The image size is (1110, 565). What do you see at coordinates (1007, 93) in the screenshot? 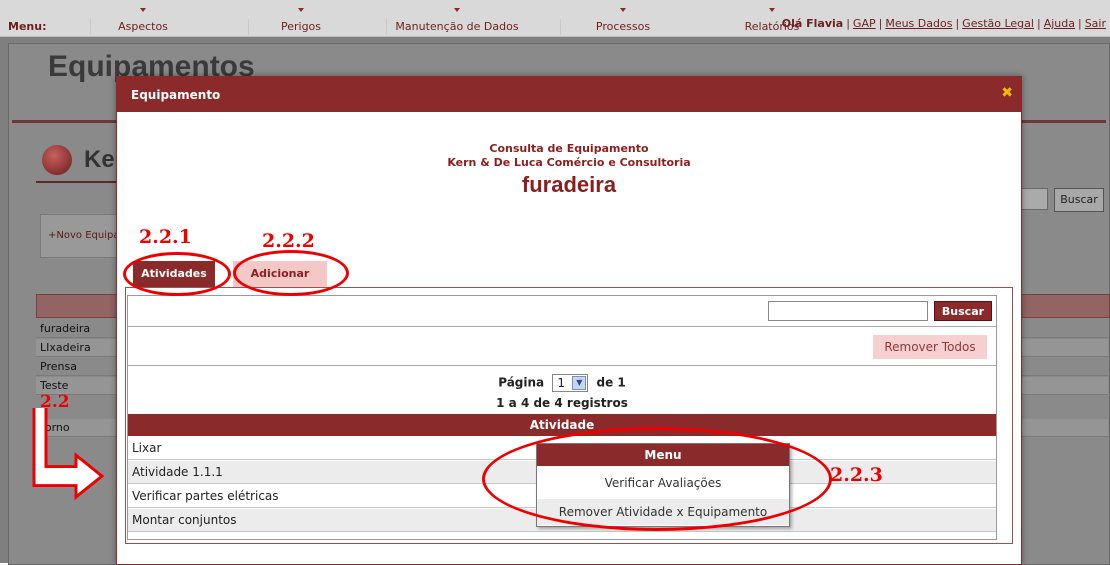
I see `close-icon: ✖` at bounding box center [1007, 93].